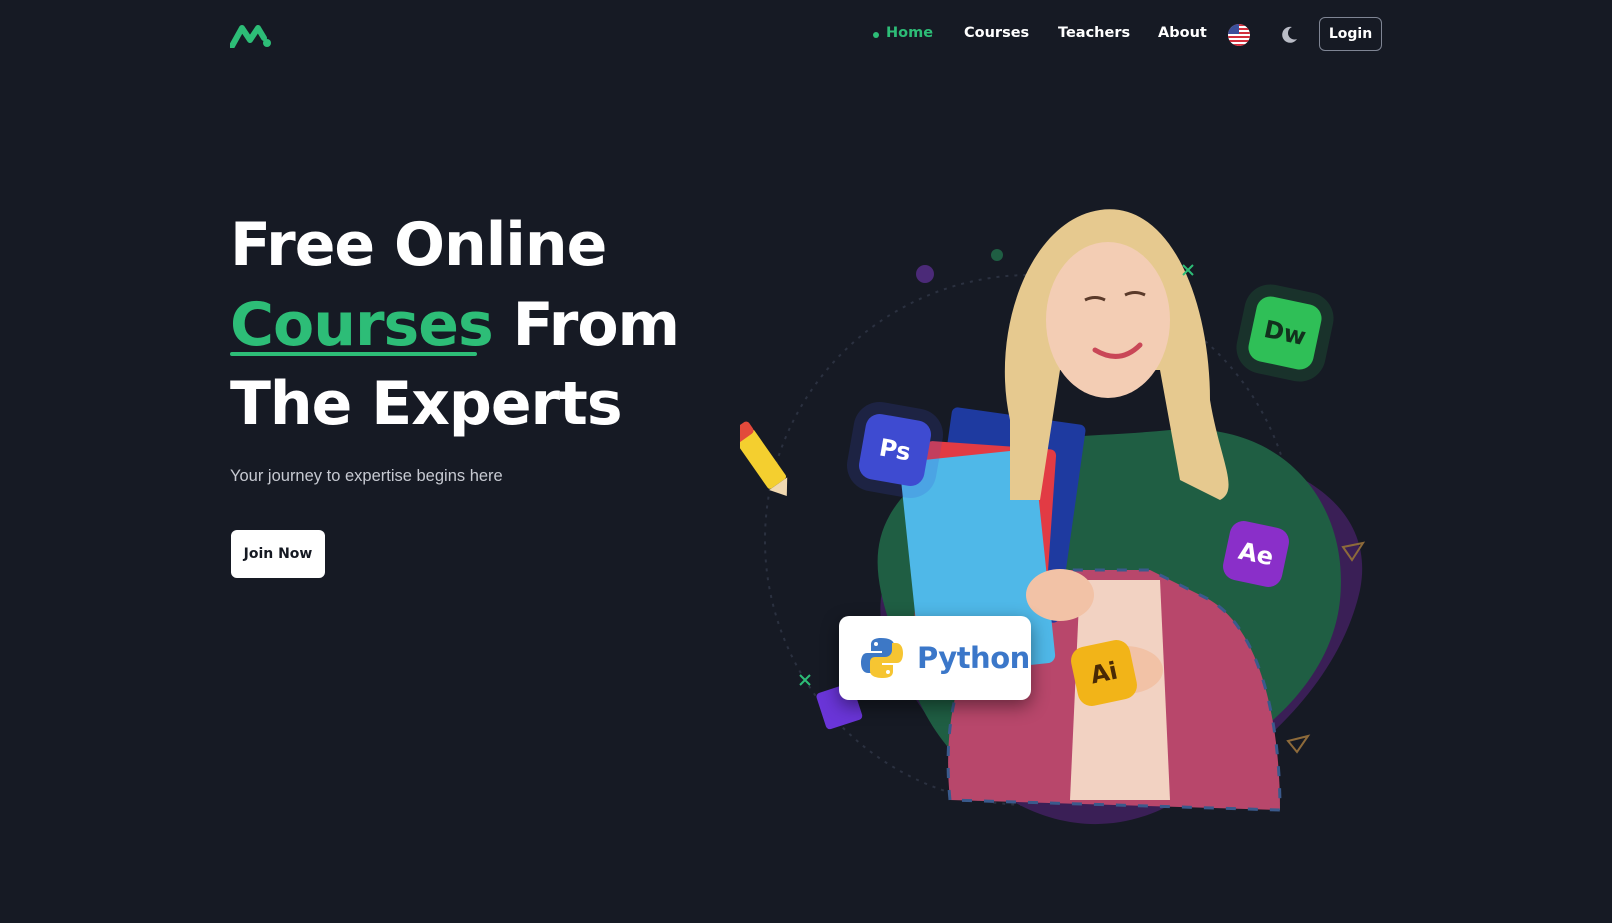 This screenshot has width=1612, height=923. I want to click on highlight-underline, so click(353, 354).